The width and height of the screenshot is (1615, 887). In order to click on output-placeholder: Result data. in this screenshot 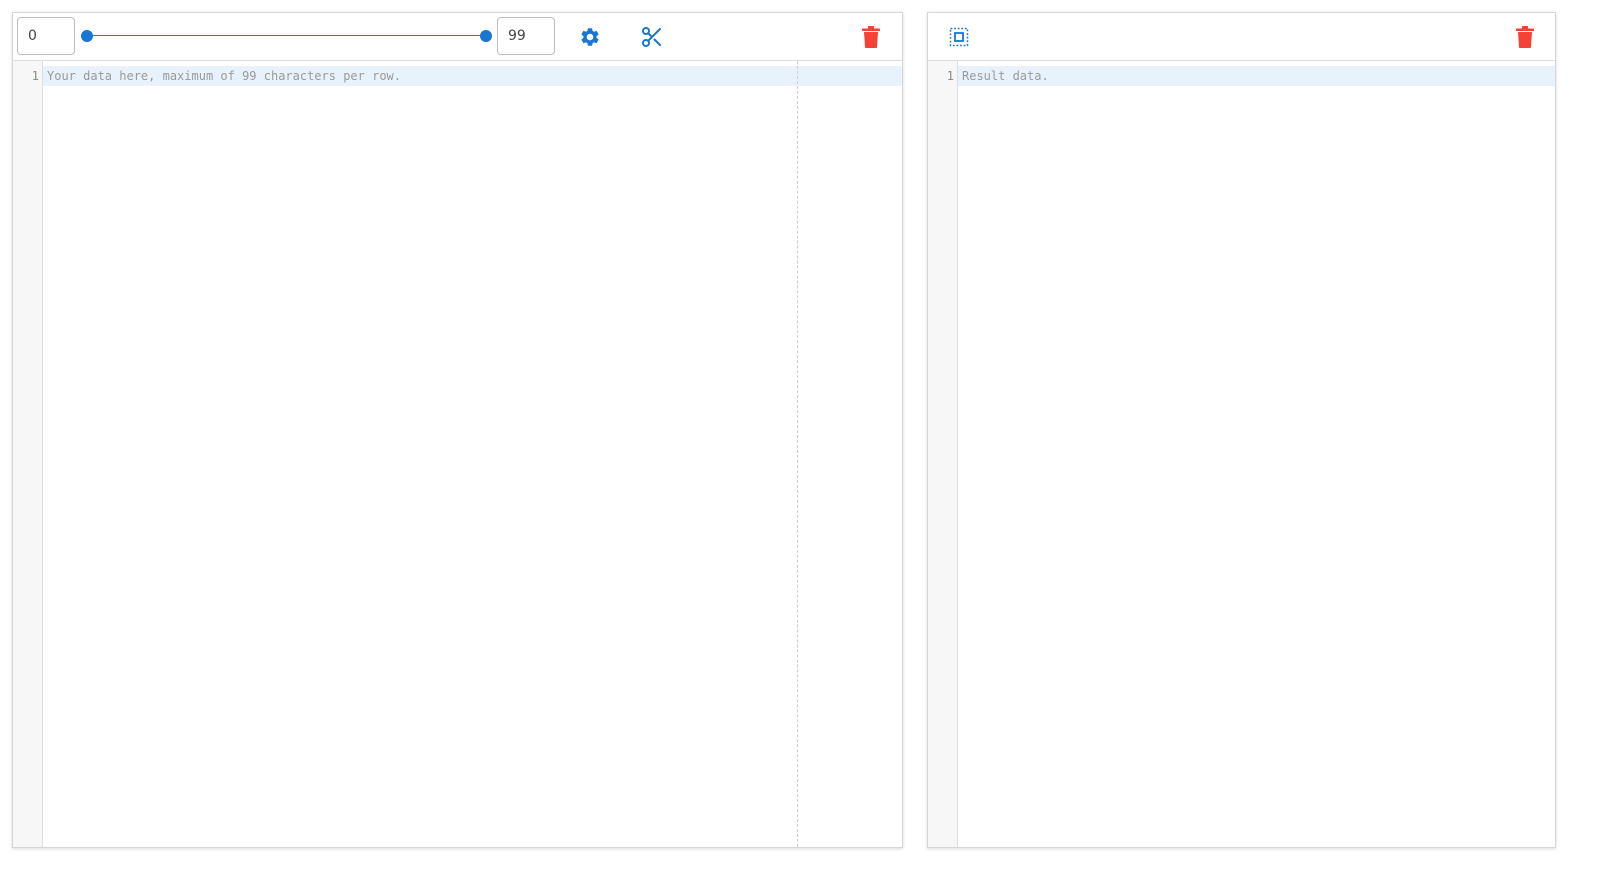, I will do `click(1005, 76)`.